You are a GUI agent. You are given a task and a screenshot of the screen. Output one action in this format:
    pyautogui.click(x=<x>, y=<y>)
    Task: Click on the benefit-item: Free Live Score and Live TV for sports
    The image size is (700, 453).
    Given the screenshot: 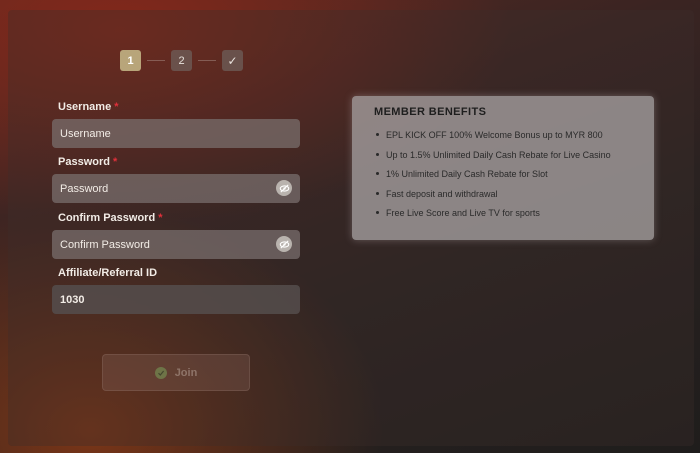 What is the action you would take?
    pyautogui.click(x=507, y=217)
    